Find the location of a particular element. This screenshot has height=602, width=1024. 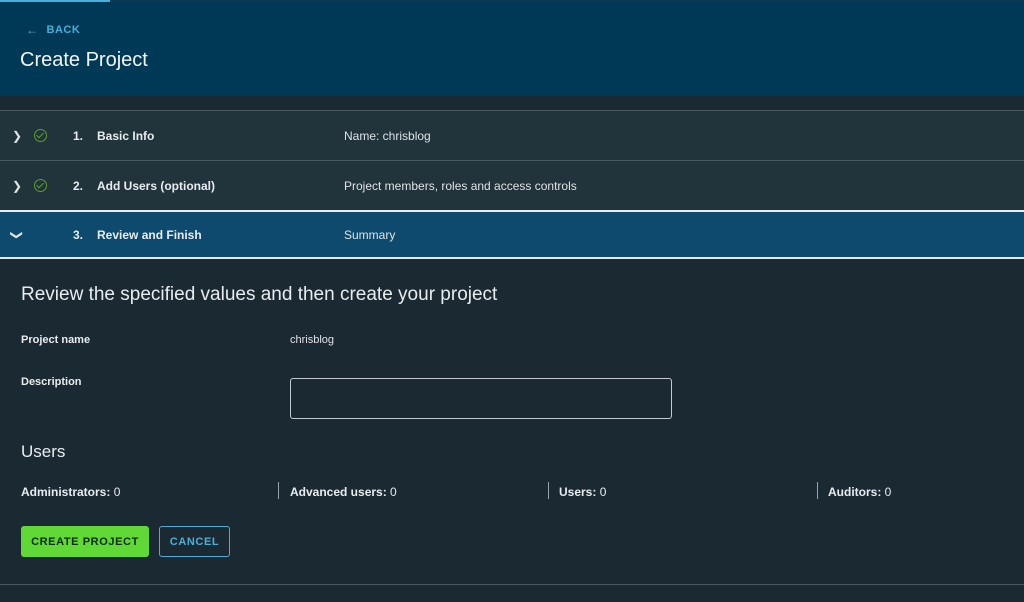

step-title: Add Users (optional) is located at coordinates (156, 185).